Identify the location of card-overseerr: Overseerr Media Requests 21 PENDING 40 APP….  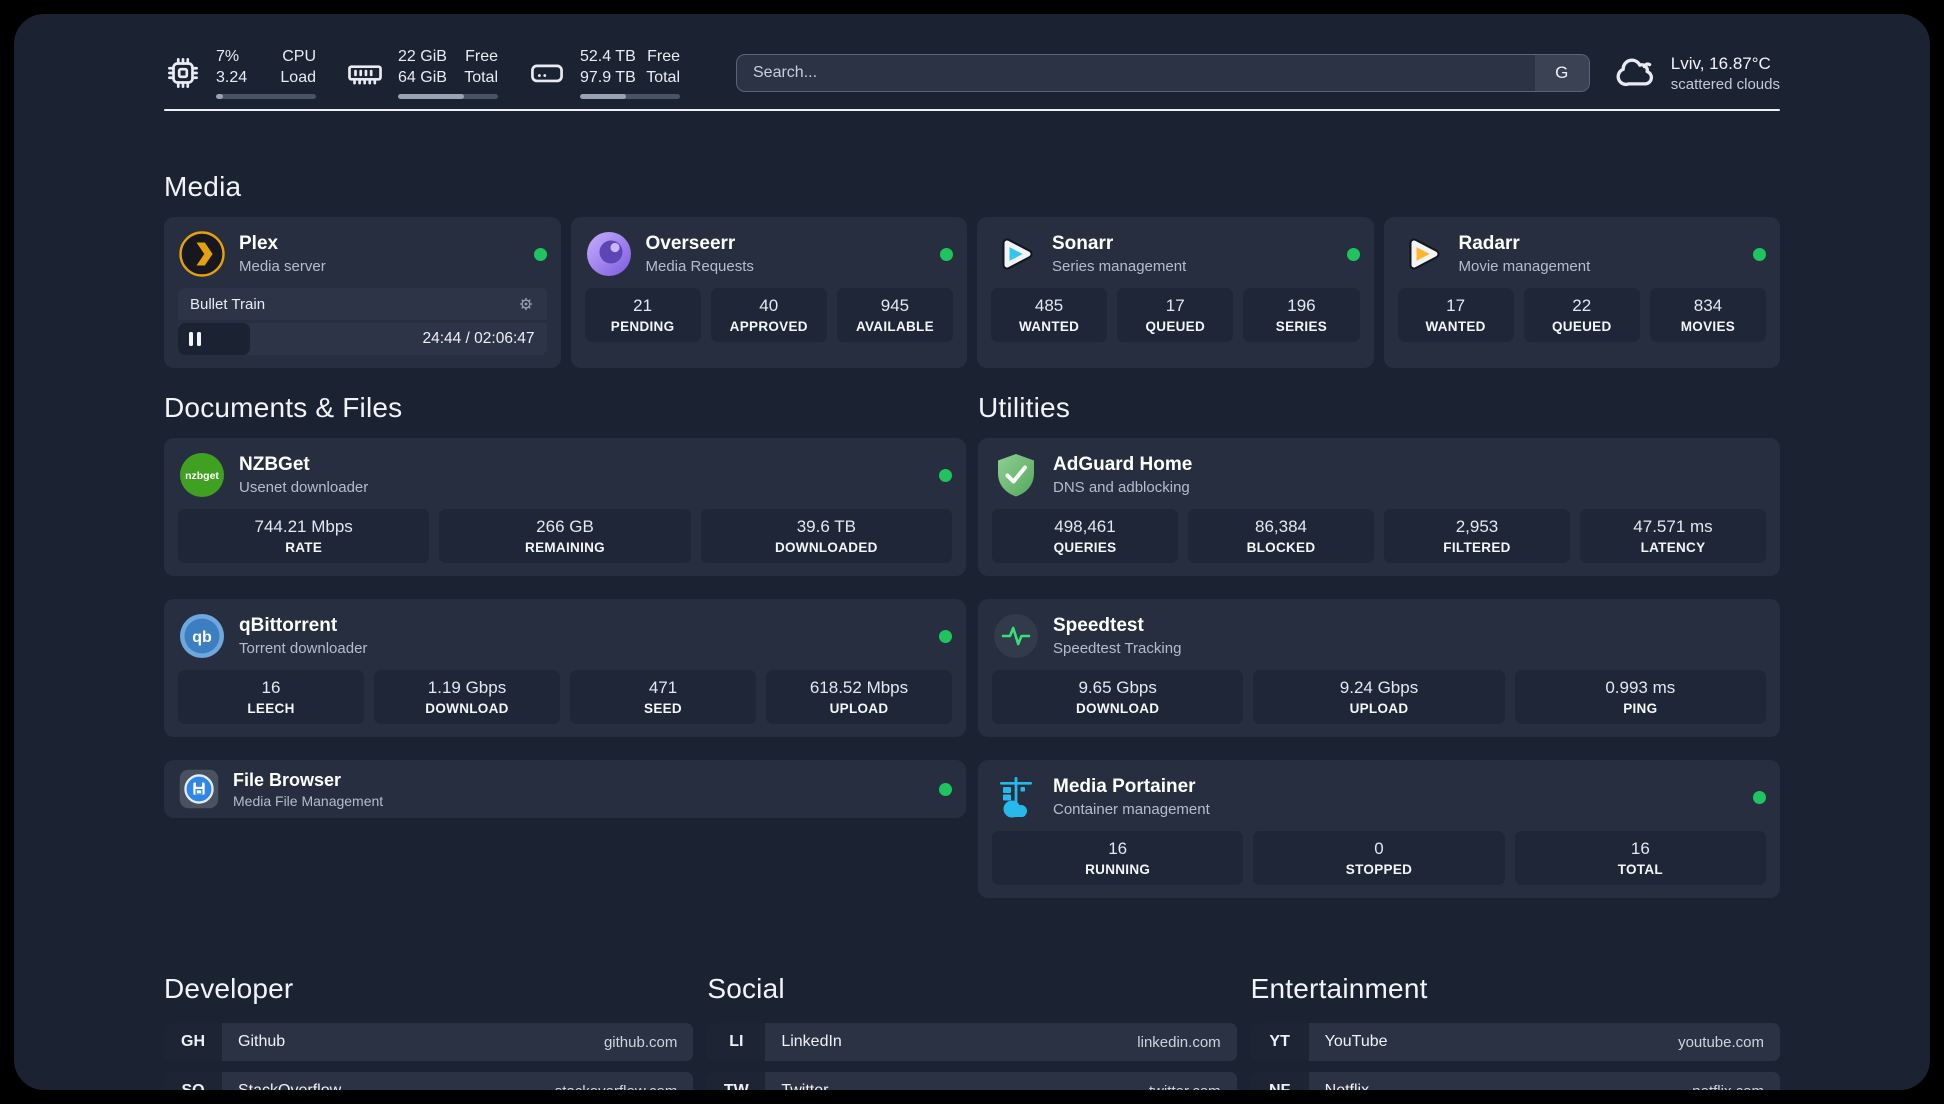
(768, 292).